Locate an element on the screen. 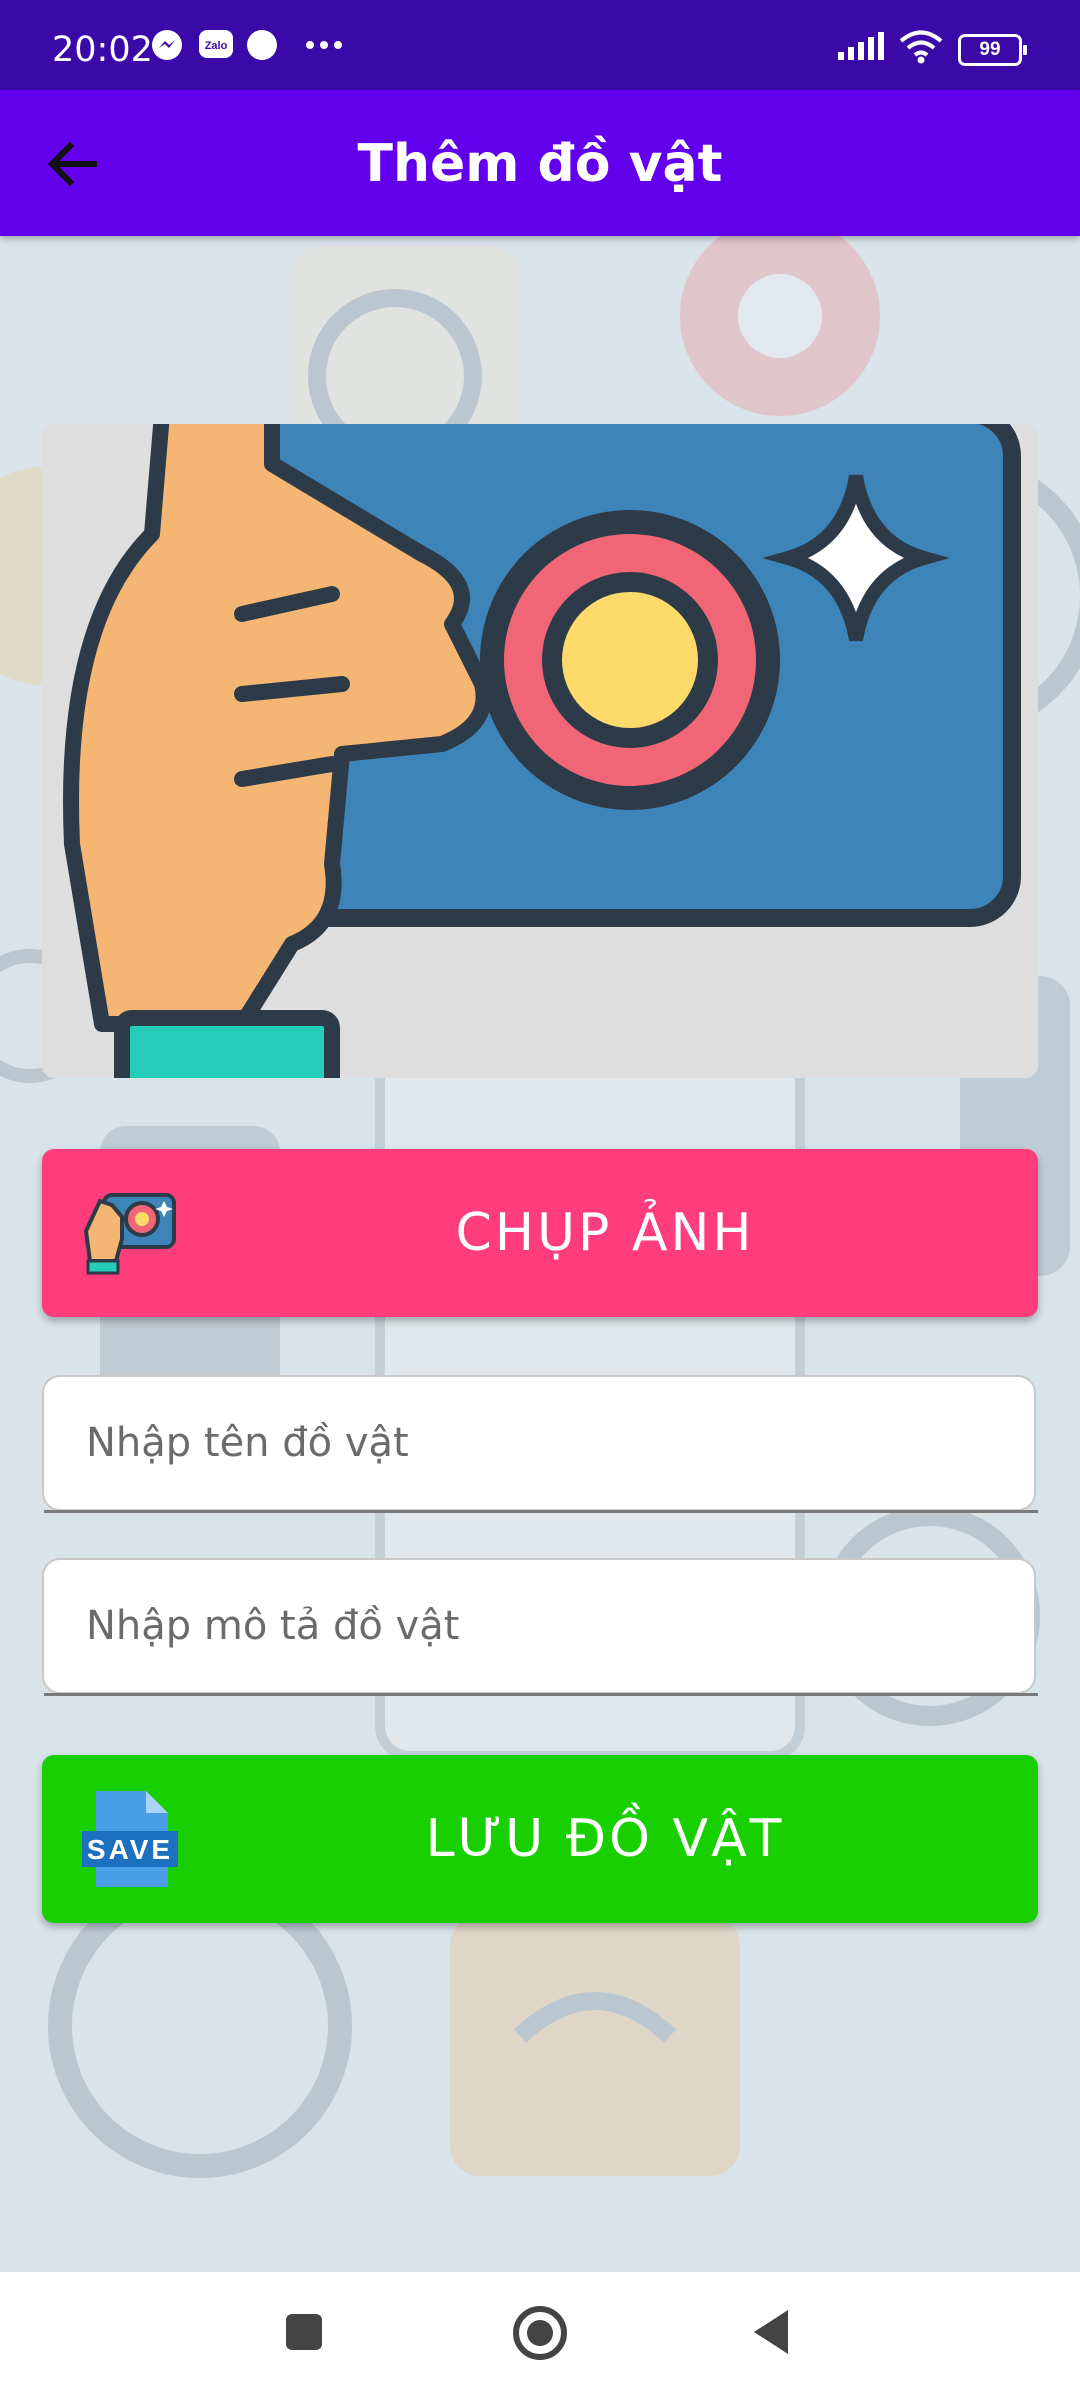 This screenshot has height=2400, width=1080. home-circle-icon is located at coordinates (540, 2337).